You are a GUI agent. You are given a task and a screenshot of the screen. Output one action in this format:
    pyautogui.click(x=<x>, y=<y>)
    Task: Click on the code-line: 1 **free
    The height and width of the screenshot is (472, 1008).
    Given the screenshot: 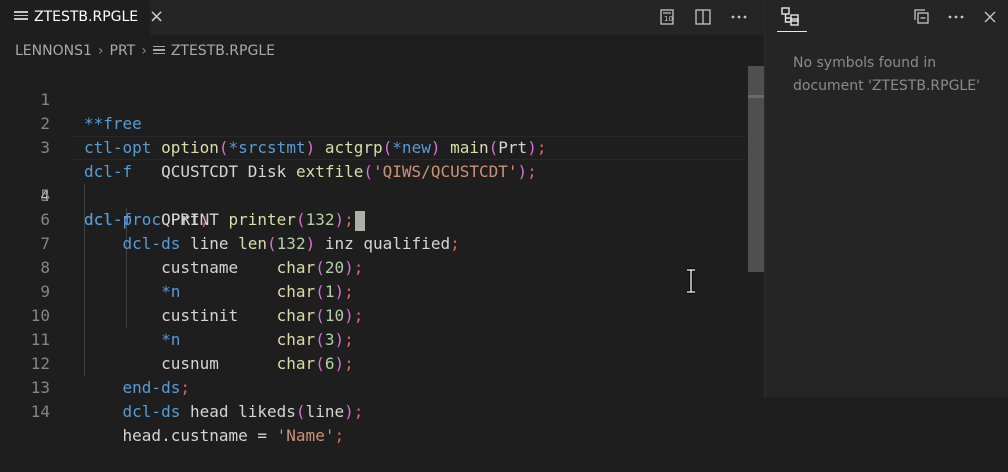 What is the action you would take?
    pyautogui.click(x=382, y=98)
    